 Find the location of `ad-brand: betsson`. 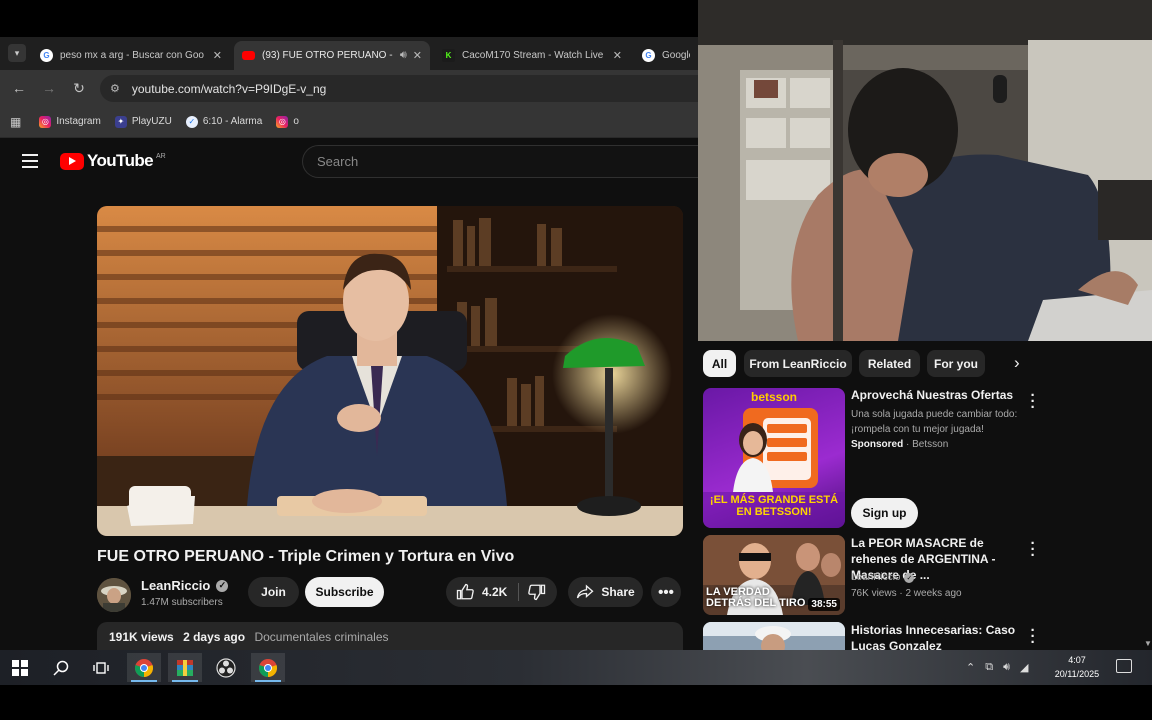

ad-brand: betsson is located at coordinates (773, 397).